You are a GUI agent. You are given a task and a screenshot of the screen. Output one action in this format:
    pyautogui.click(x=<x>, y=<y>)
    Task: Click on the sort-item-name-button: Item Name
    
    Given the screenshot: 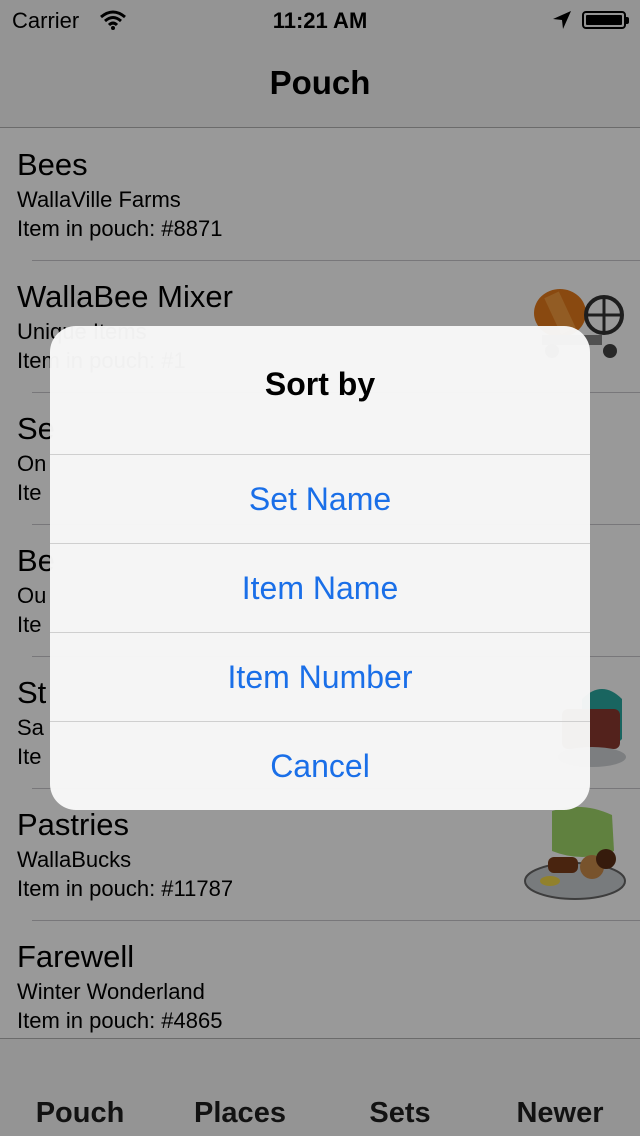 What is the action you would take?
    pyautogui.click(x=320, y=587)
    